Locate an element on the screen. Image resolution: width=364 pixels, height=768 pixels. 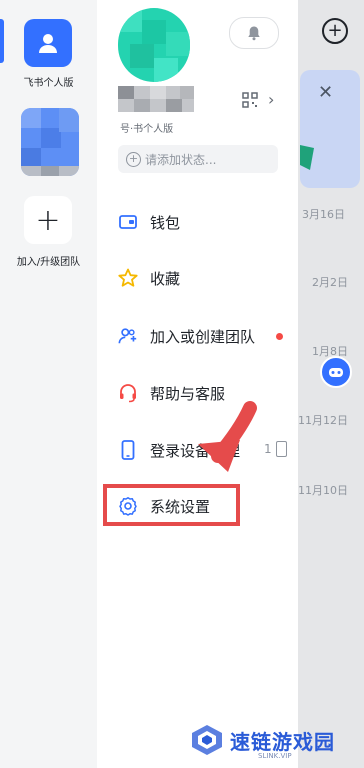
chat-date: 3月16日 is located at coordinates (323, 214).